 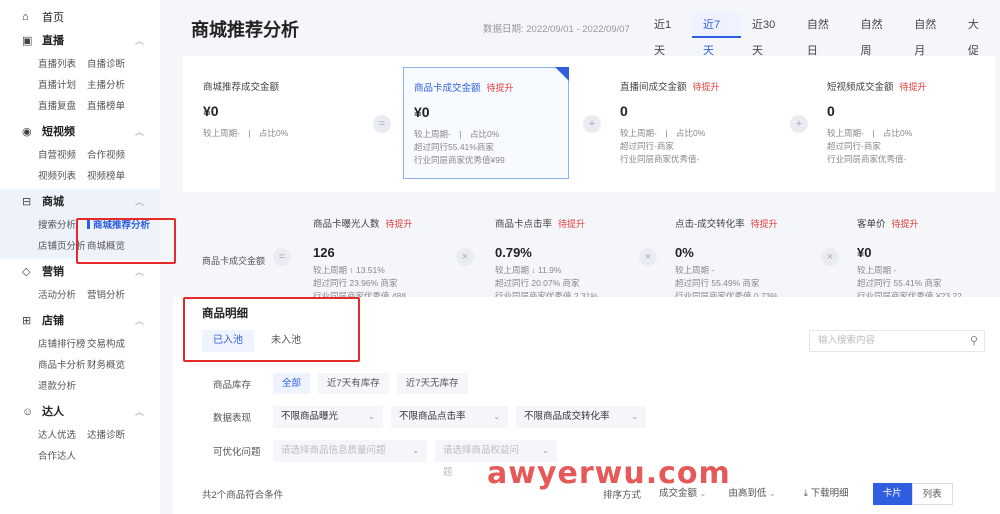 I want to click on sidebar-item: 退款分析, so click(x=62, y=385).